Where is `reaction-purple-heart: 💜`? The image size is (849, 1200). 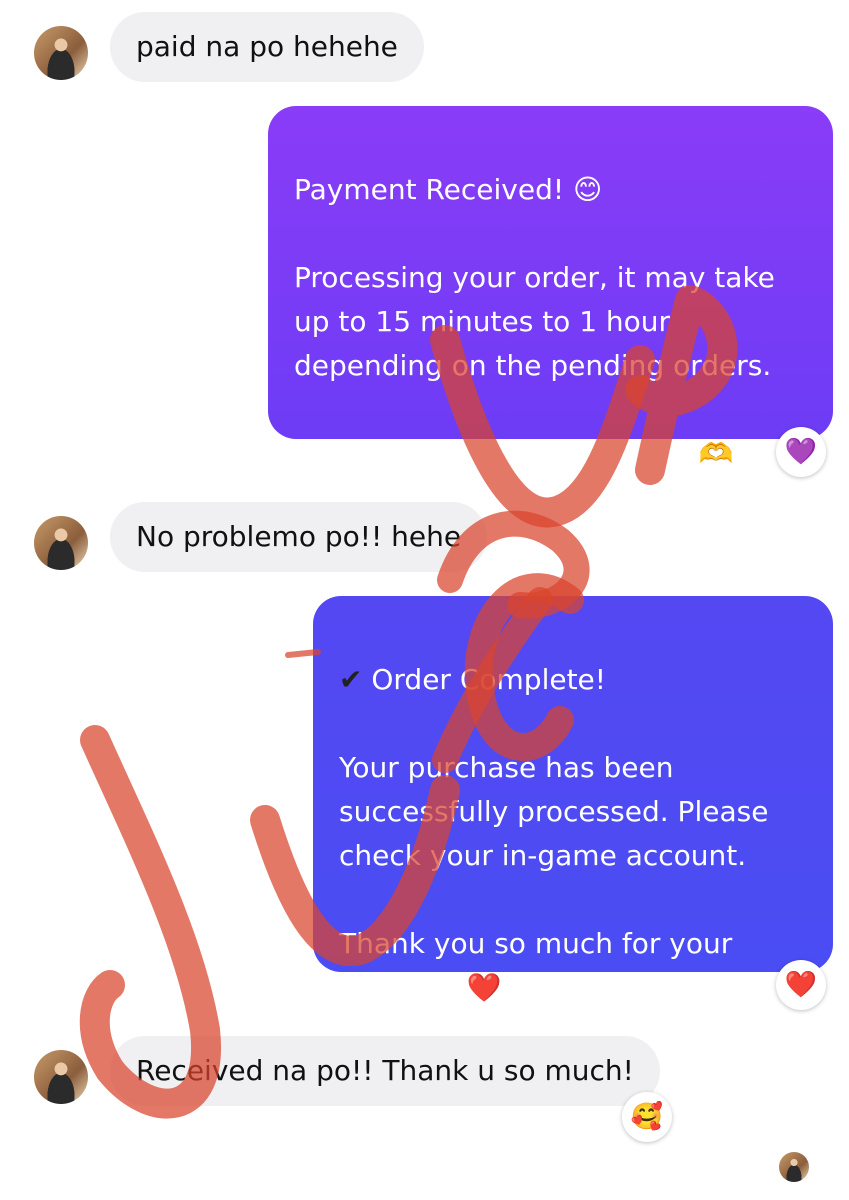
reaction-purple-heart: 💜 is located at coordinates (801, 452).